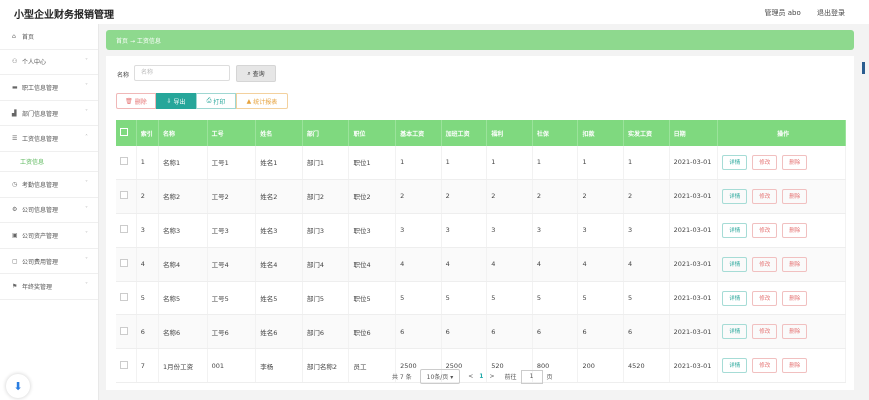  What do you see at coordinates (148, 133) in the screenshot?
I see `column-header: 索引` at bounding box center [148, 133].